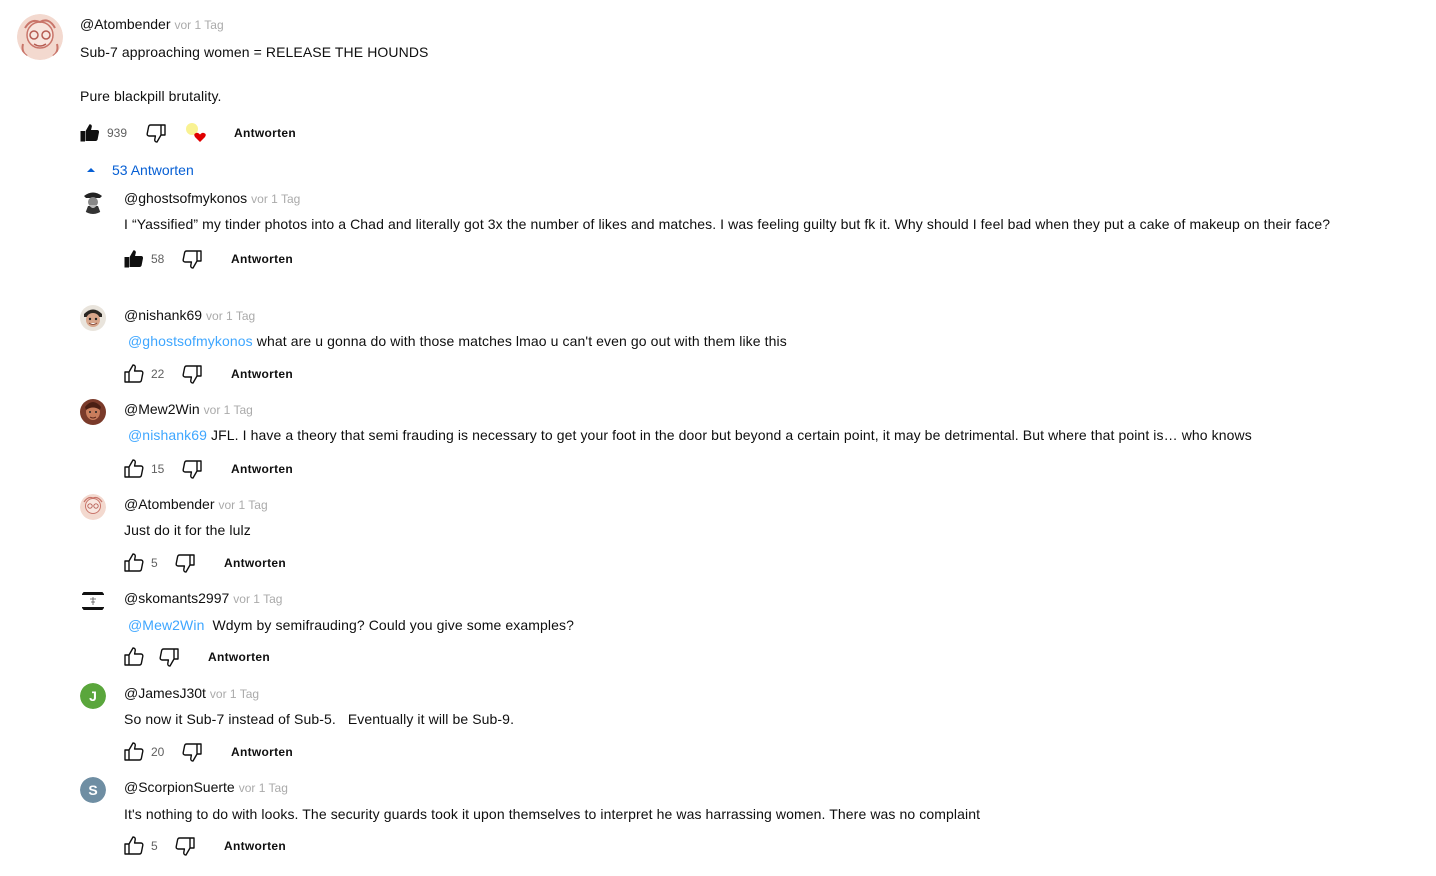  Describe the element at coordinates (158, 469) in the screenshot. I see `like-count: 15` at that location.